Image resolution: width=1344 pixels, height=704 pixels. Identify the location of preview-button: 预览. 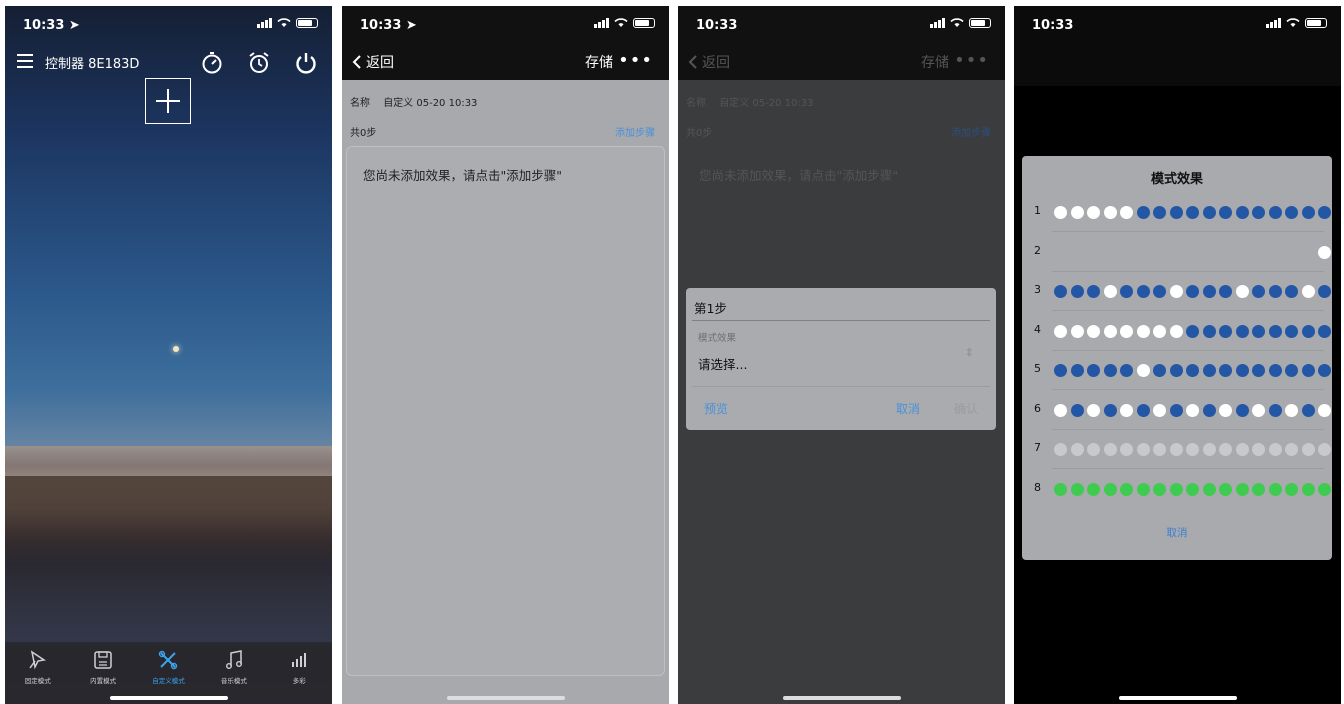
(716, 408).